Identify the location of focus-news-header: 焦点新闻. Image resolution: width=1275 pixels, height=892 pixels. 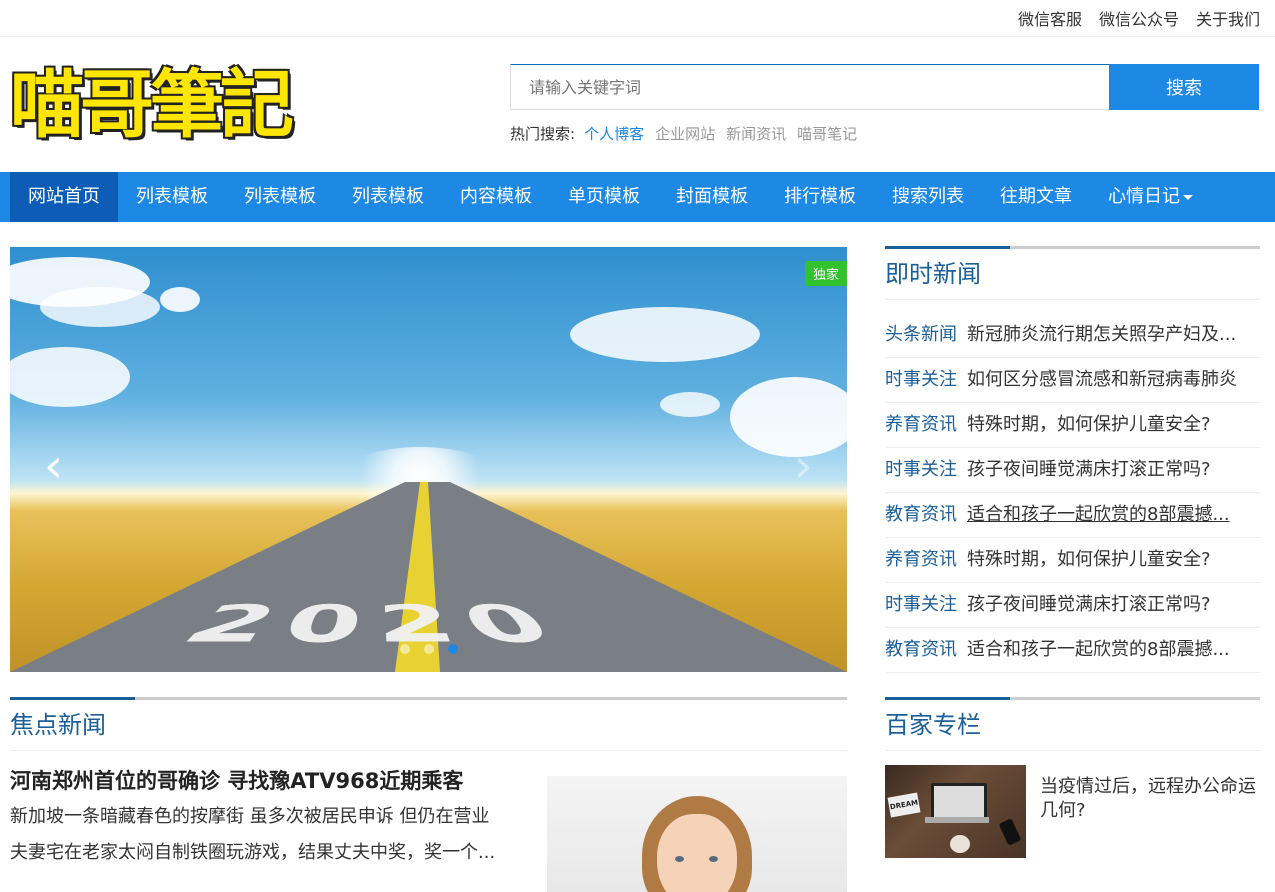
(428, 724).